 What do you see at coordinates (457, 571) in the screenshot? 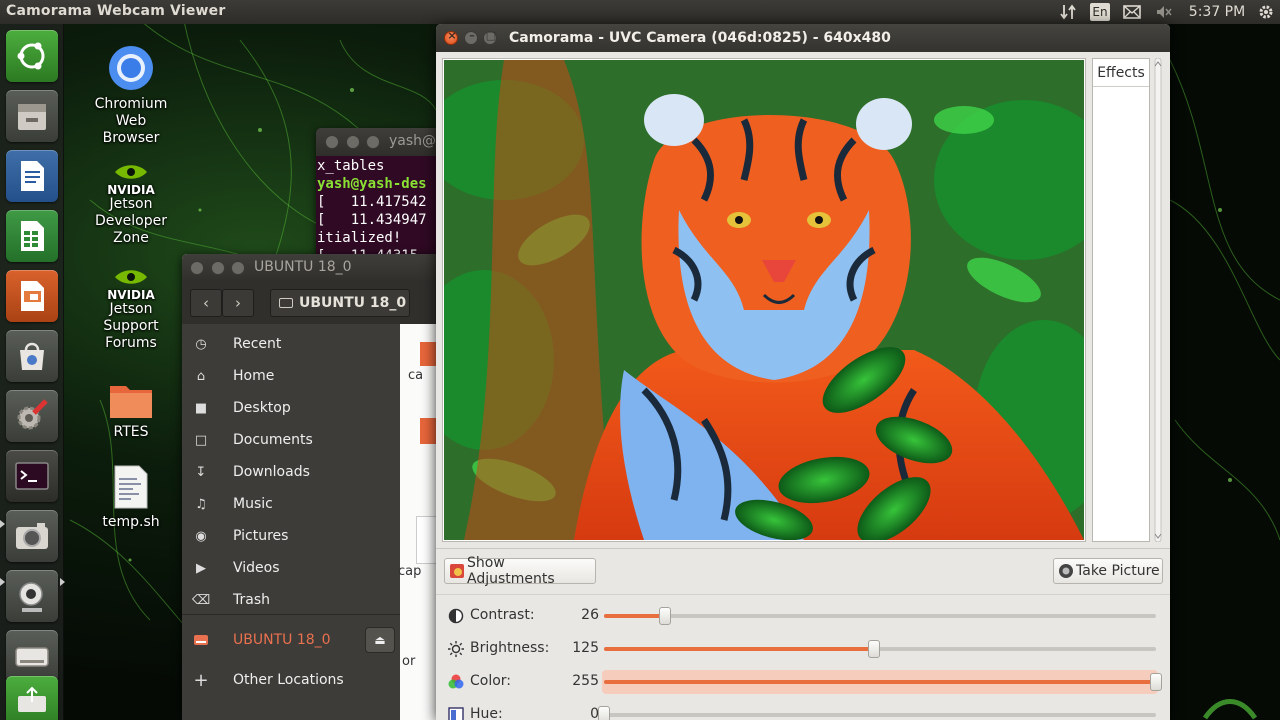
I see `adjustments-icon` at bounding box center [457, 571].